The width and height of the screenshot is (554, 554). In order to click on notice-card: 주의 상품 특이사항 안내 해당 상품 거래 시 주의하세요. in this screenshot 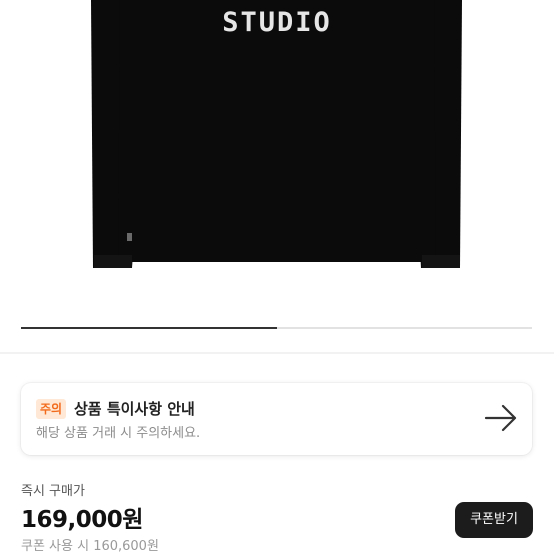, I will do `click(276, 419)`.